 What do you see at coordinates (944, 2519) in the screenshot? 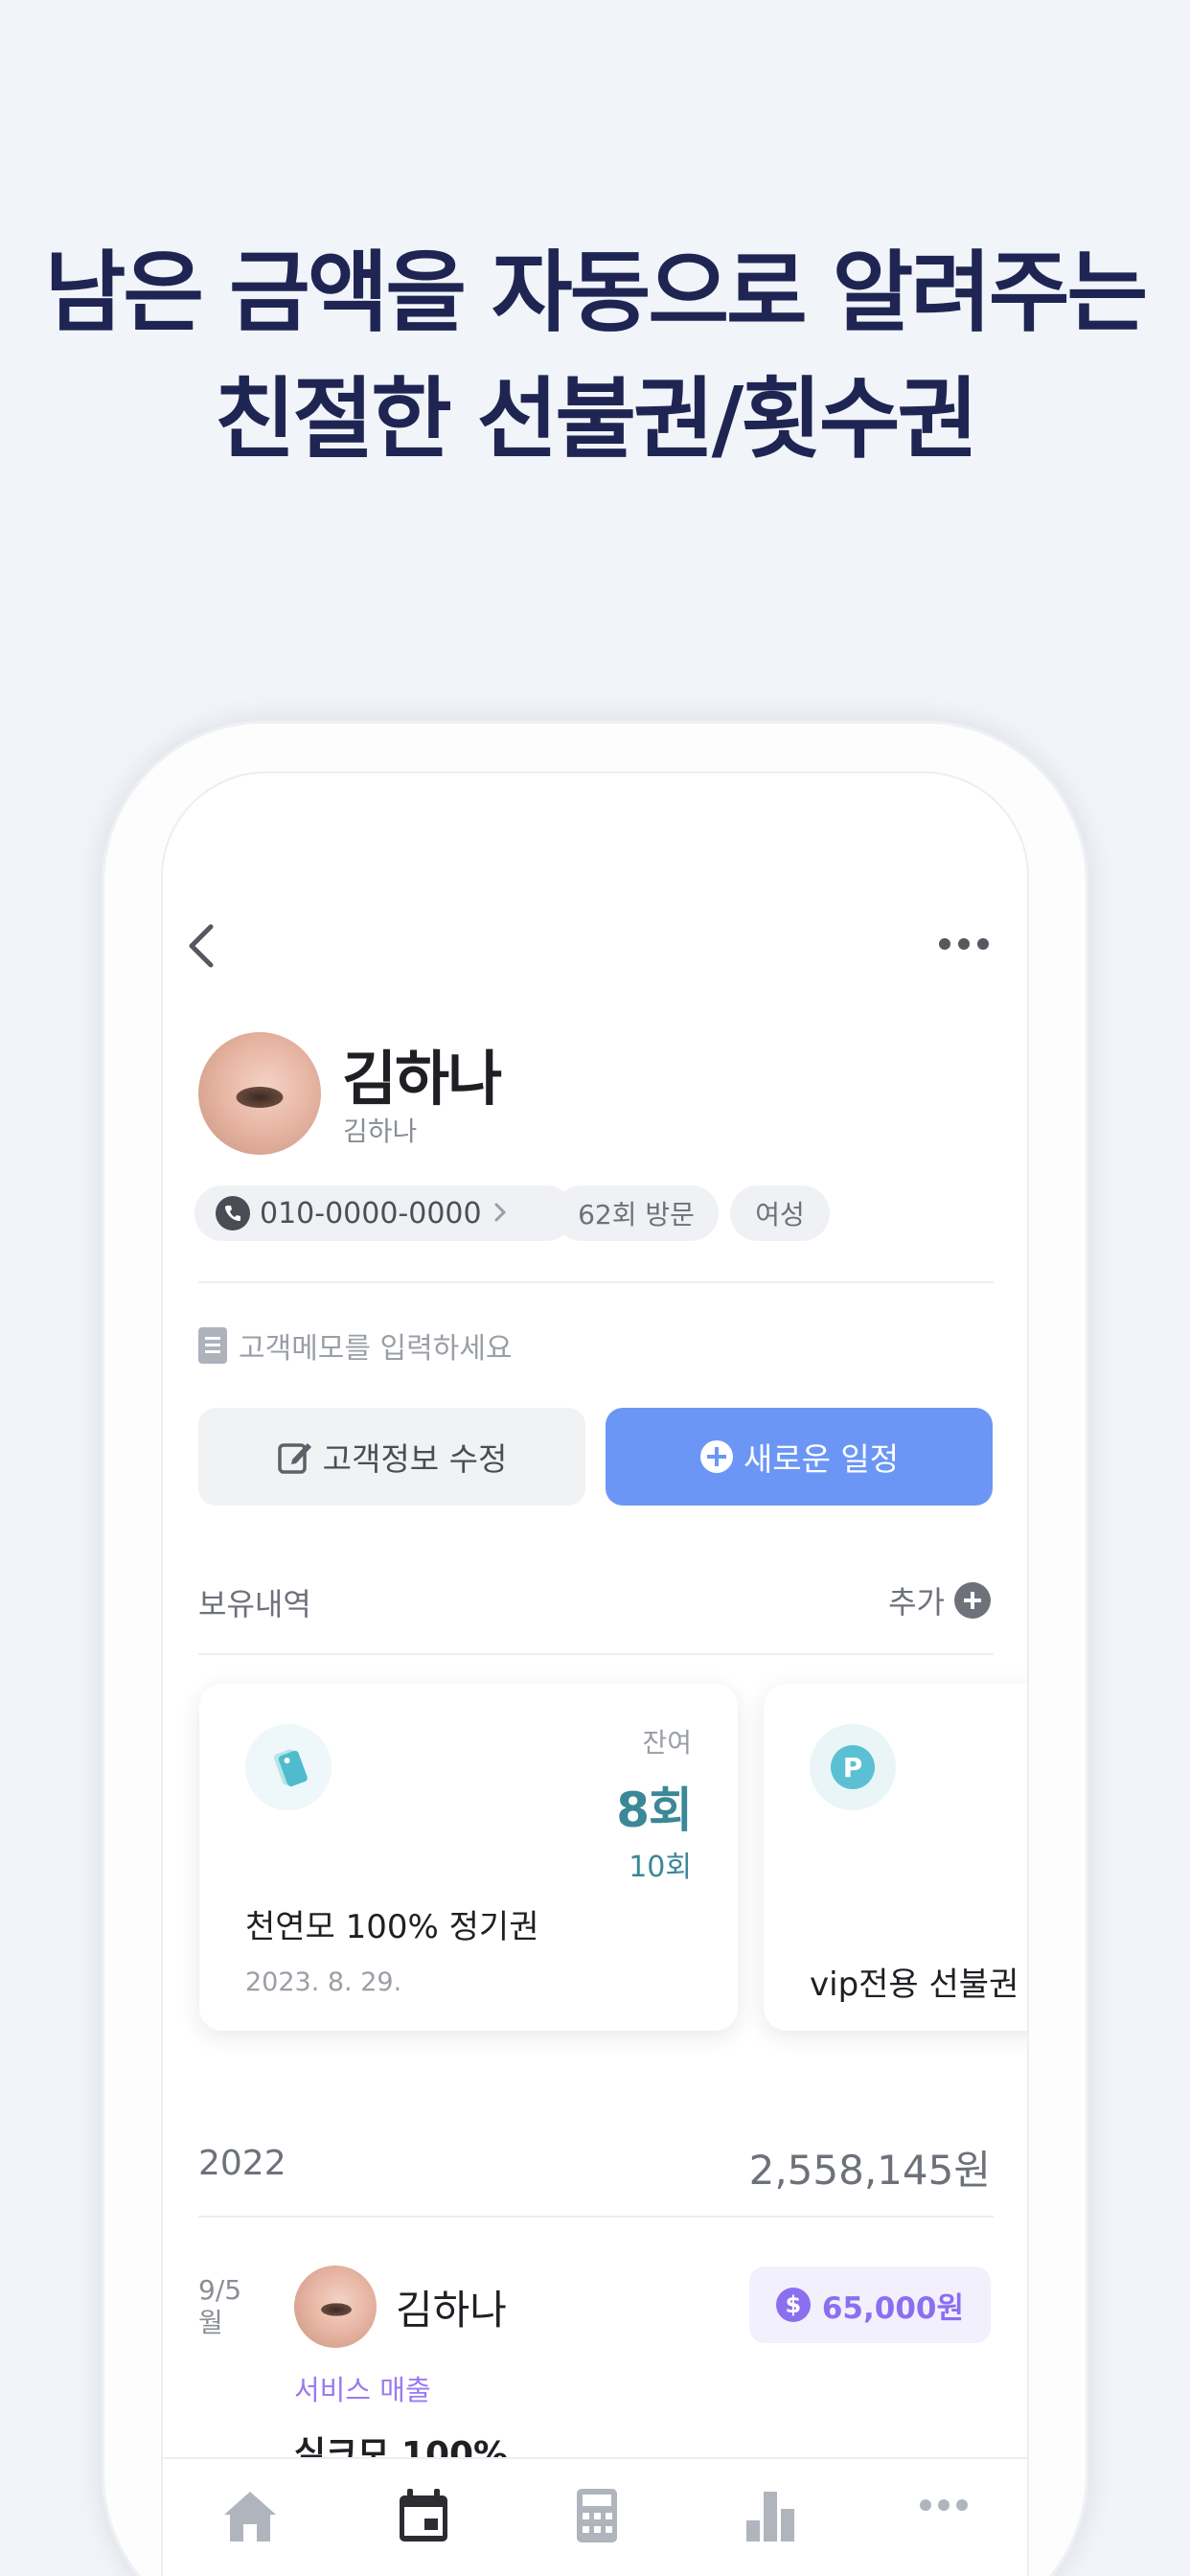
I see `more-icon` at bounding box center [944, 2519].